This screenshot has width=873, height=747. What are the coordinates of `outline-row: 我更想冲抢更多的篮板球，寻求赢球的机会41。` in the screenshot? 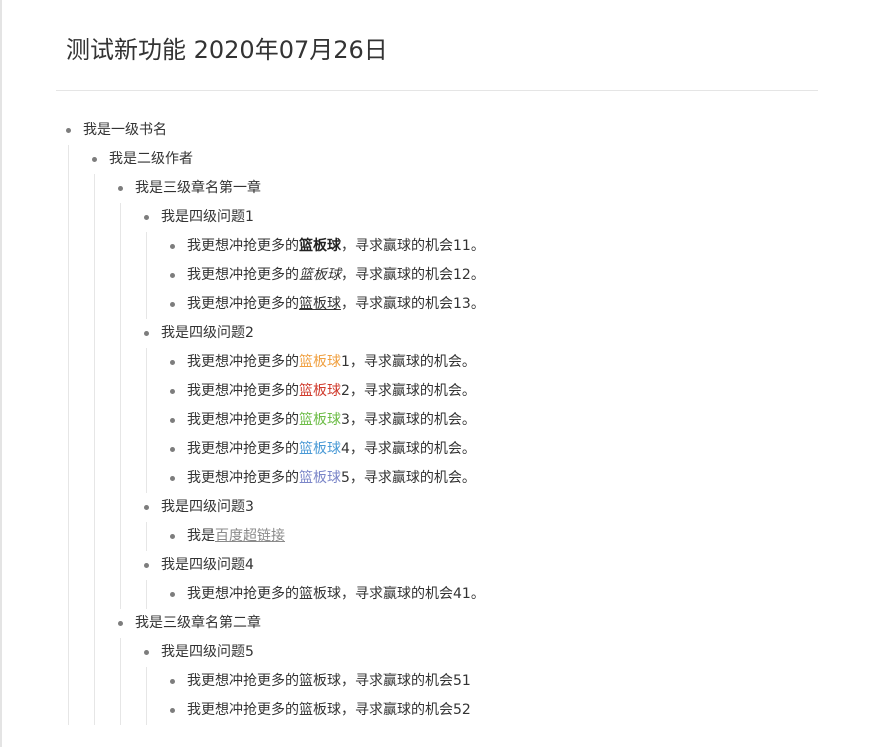 It's located at (498, 594).